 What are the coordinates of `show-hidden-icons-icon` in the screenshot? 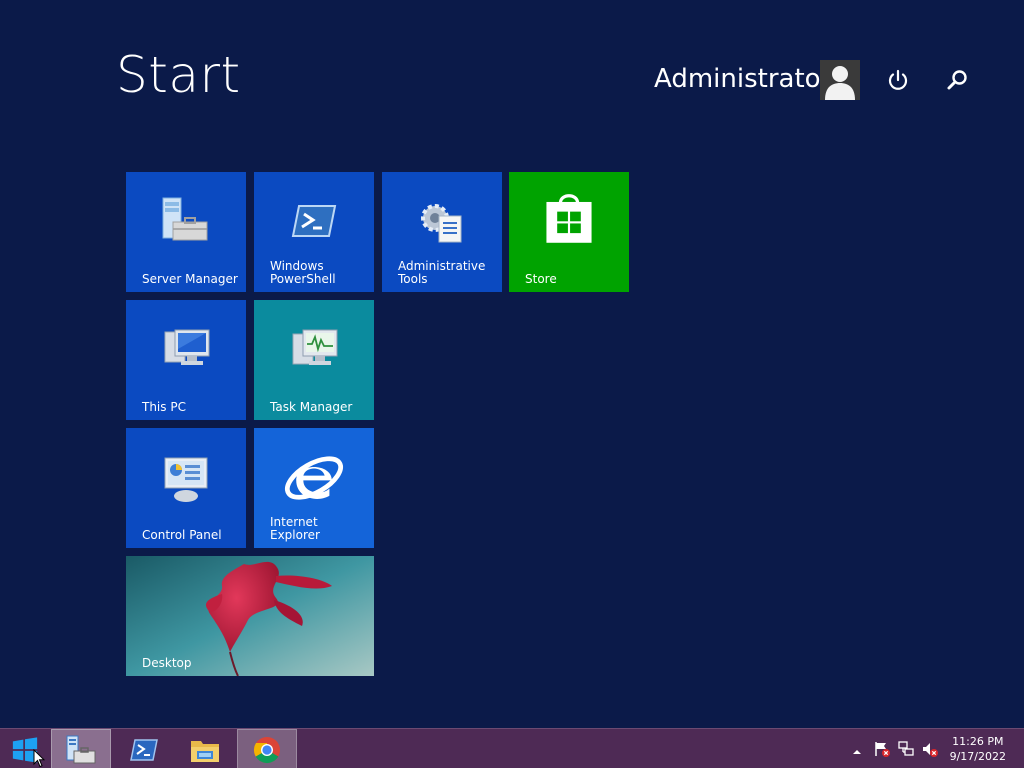 It's located at (857, 749).